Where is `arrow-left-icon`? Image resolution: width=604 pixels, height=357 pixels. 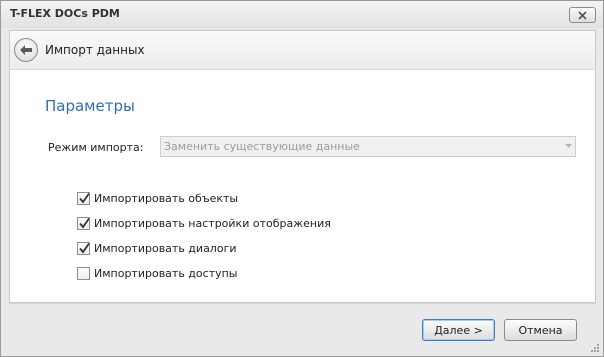
arrow-left-icon is located at coordinates (26, 50).